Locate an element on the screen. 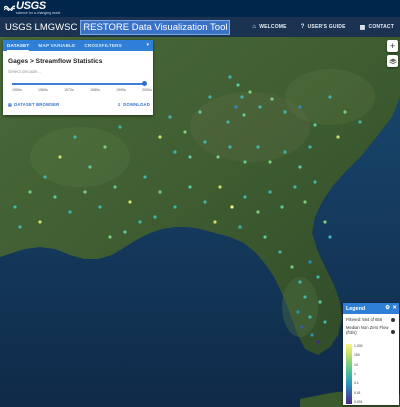 The height and width of the screenshot is (407, 400). usgs-logo: USGS science for a changing world is located at coordinates (32, 8).